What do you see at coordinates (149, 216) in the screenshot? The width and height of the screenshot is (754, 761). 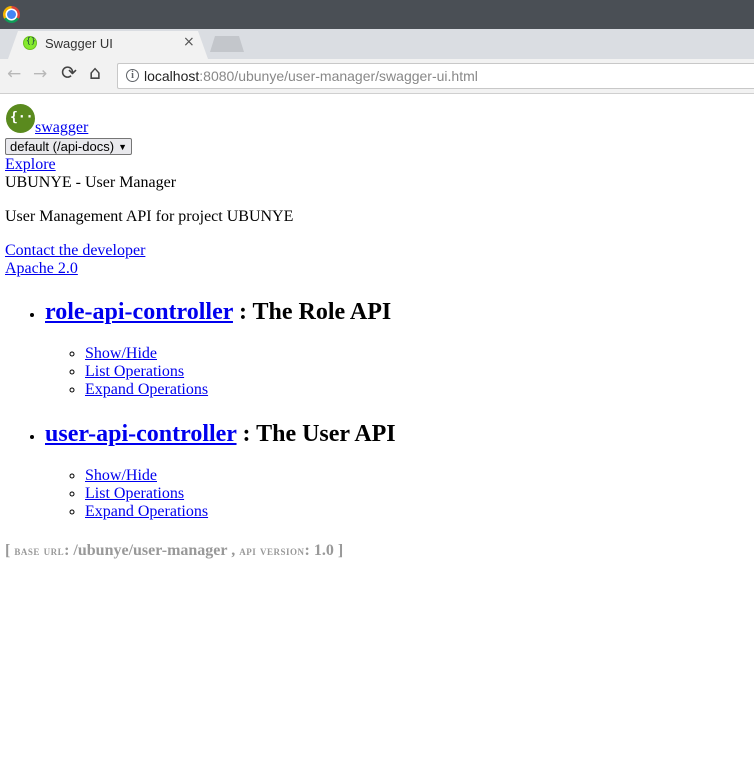 I see `api-description: User Management API for project UBUNYE` at bounding box center [149, 216].